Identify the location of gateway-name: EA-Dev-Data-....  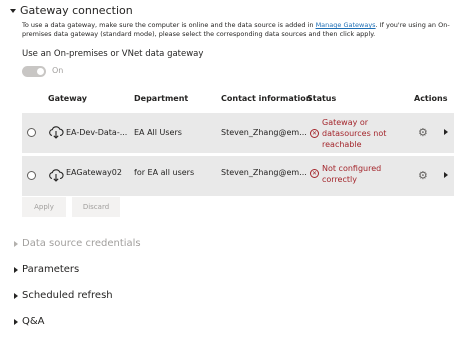
(97, 132).